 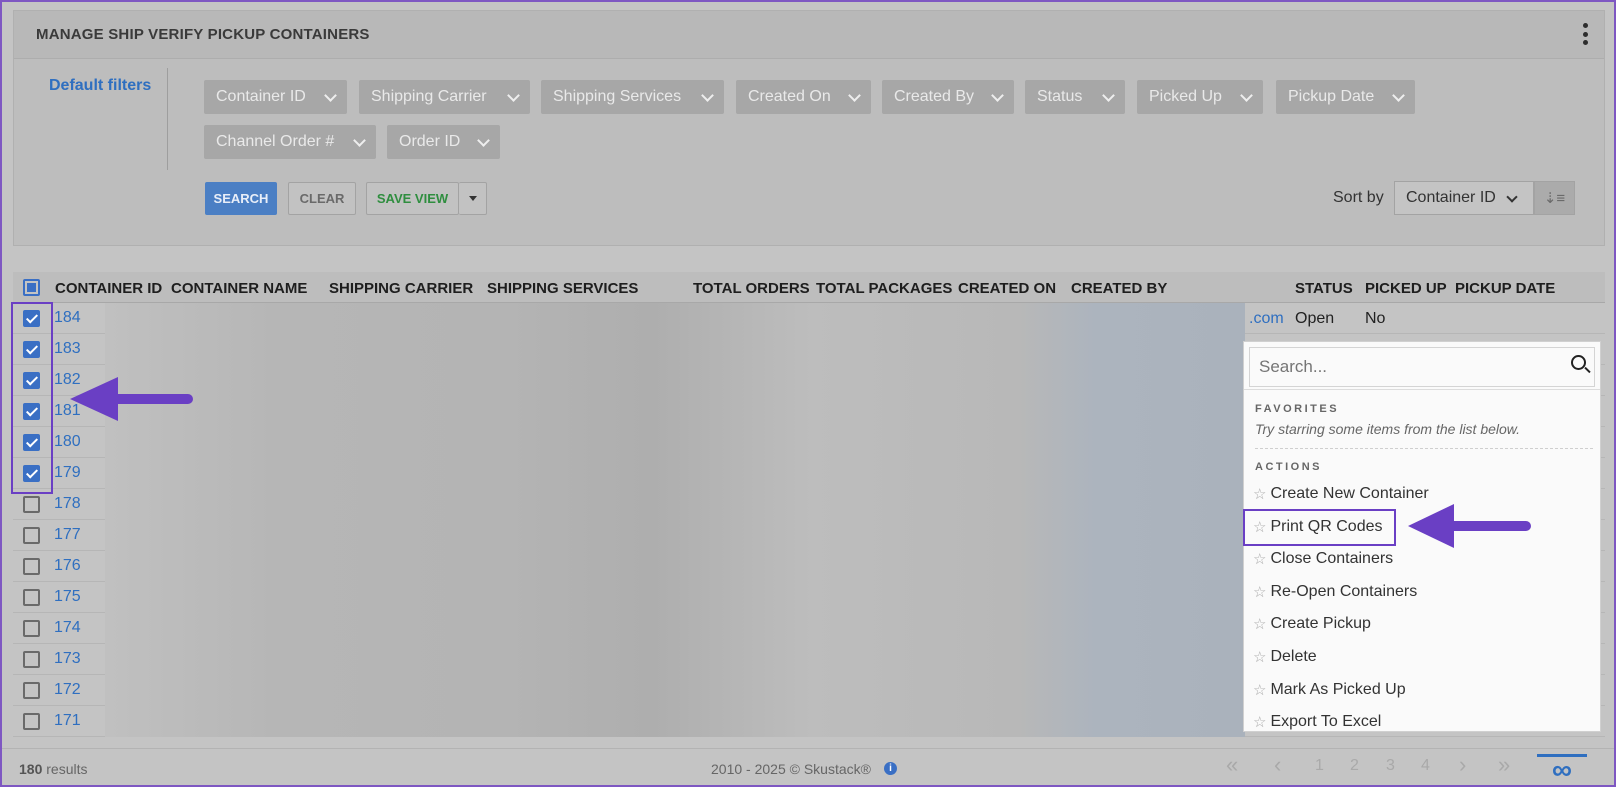 What do you see at coordinates (67, 690) in the screenshot?
I see `container-id-link: 172` at bounding box center [67, 690].